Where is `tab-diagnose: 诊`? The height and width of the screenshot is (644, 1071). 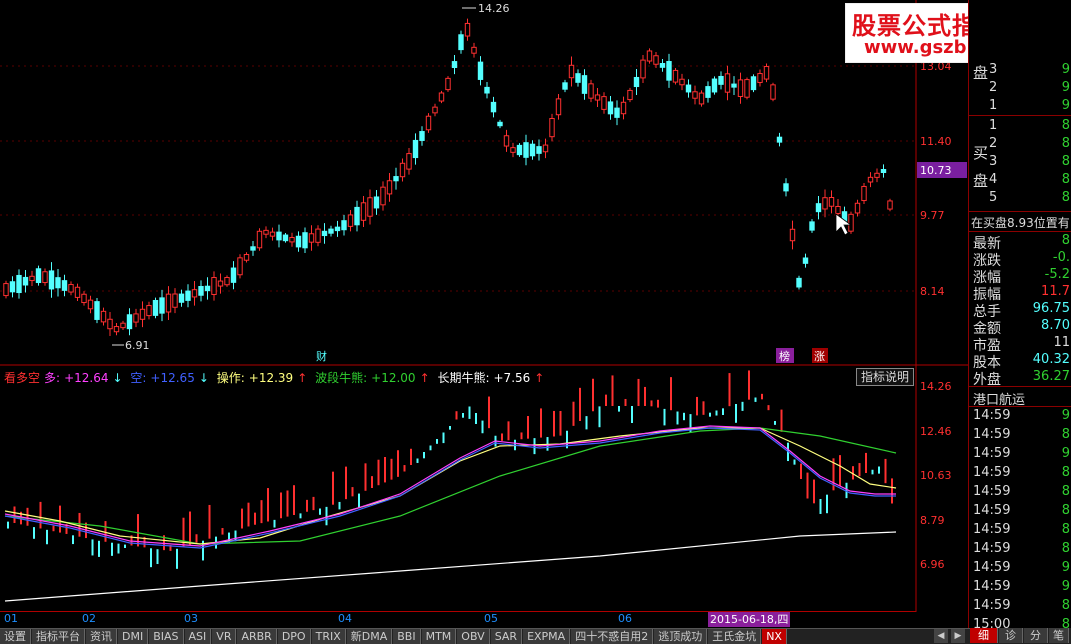
tab-diagnose: 诊 is located at coordinates (1011, 635).